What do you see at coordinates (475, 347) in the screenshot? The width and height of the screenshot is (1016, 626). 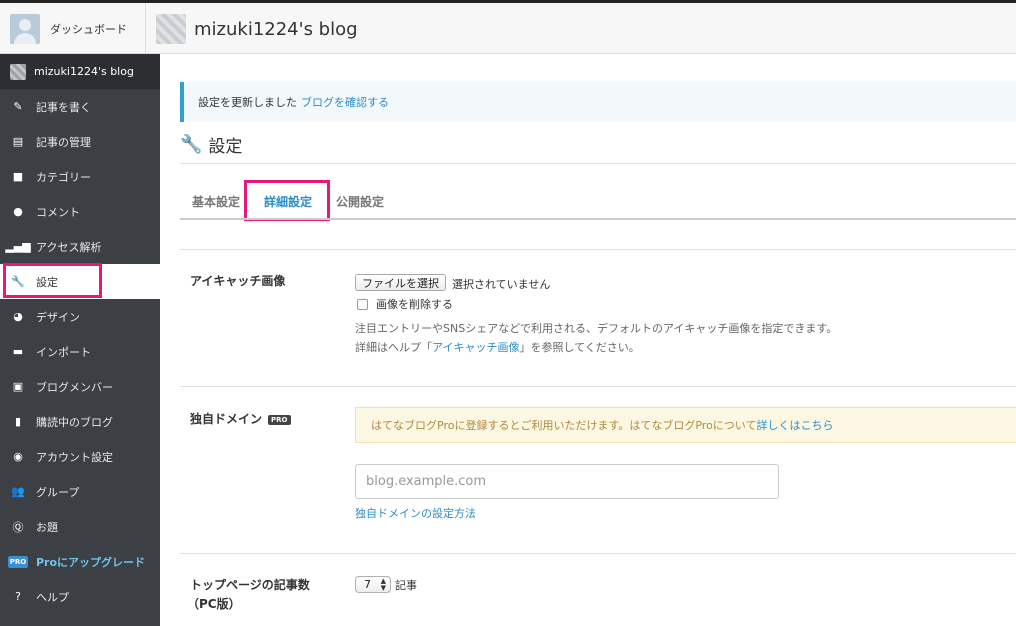 I see `eyecatch-help-link: アイキャッチ画像` at bounding box center [475, 347].